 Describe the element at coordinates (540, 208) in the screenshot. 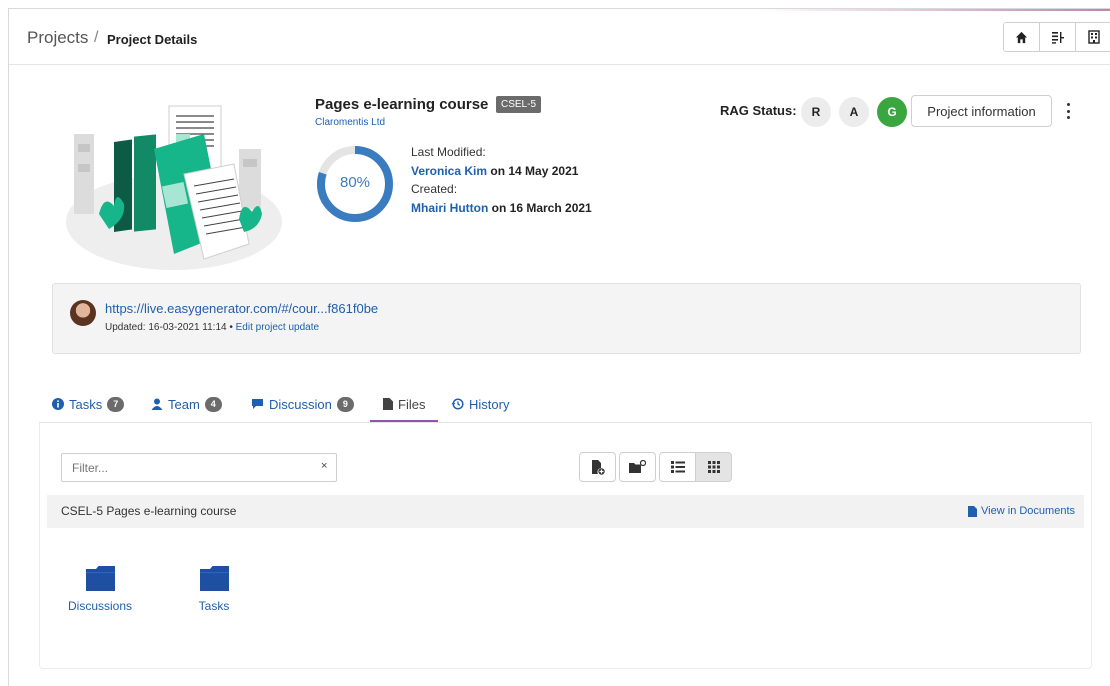

I see `created-date: on 16 March 2021` at that location.